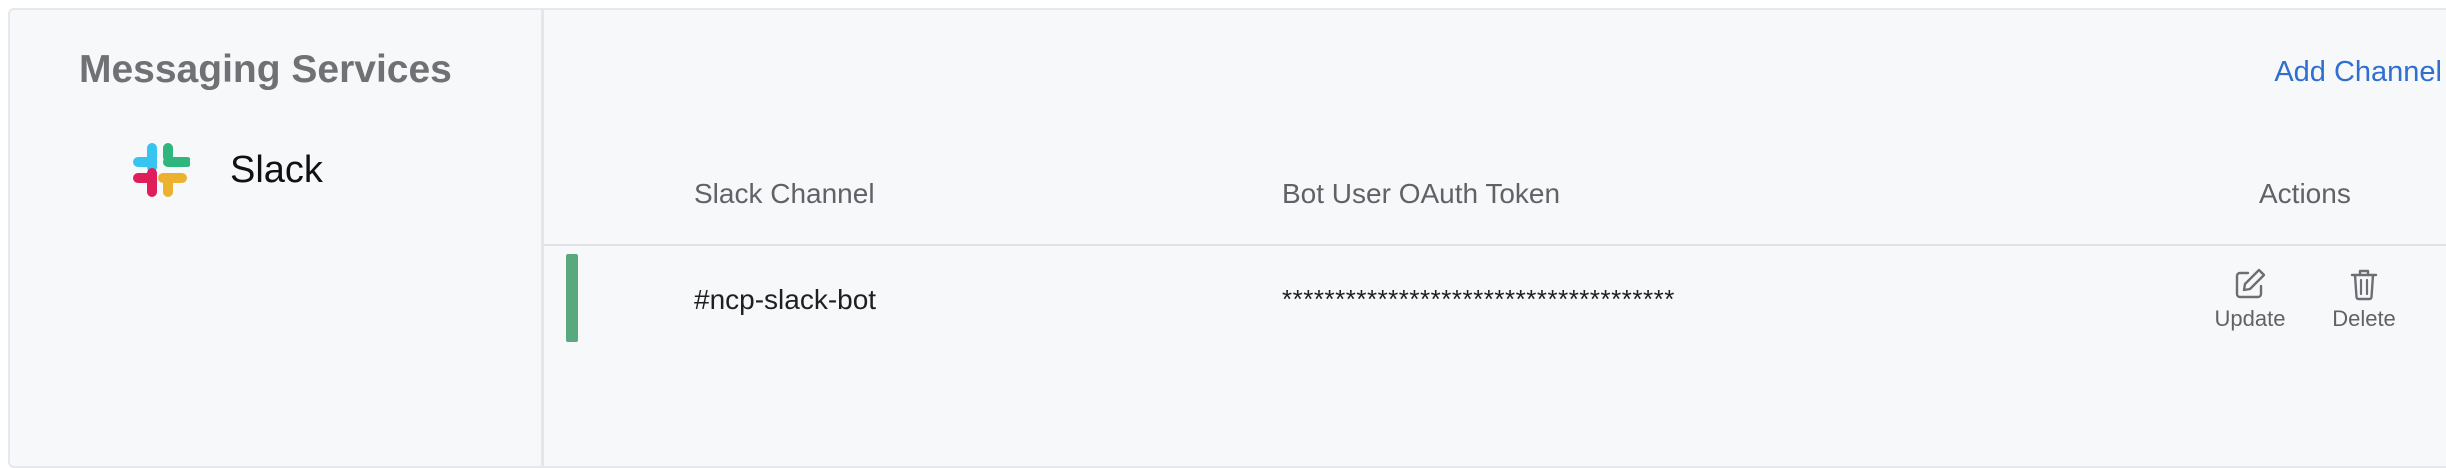  I want to click on slack-logo-icon, so click(161, 170).